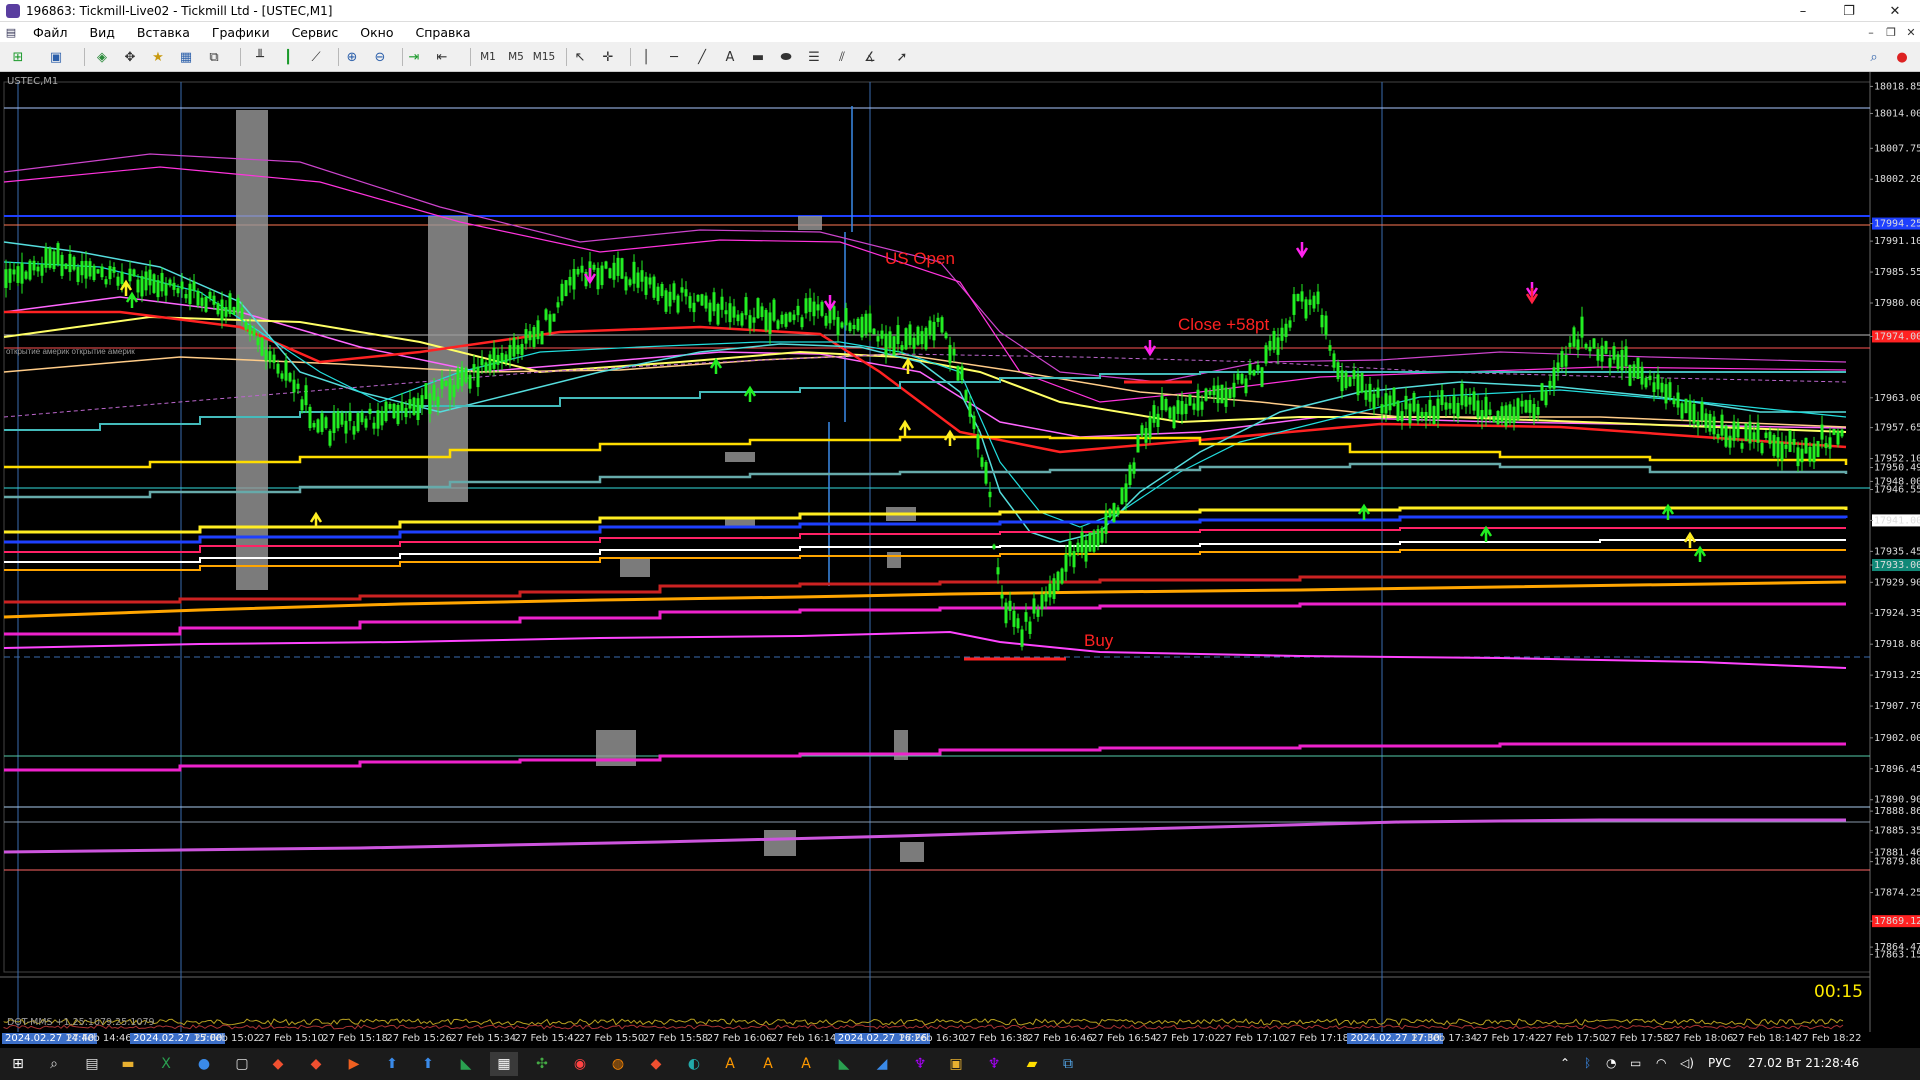  I want to click on rectangle-icon: ▬, so click(758, 57).